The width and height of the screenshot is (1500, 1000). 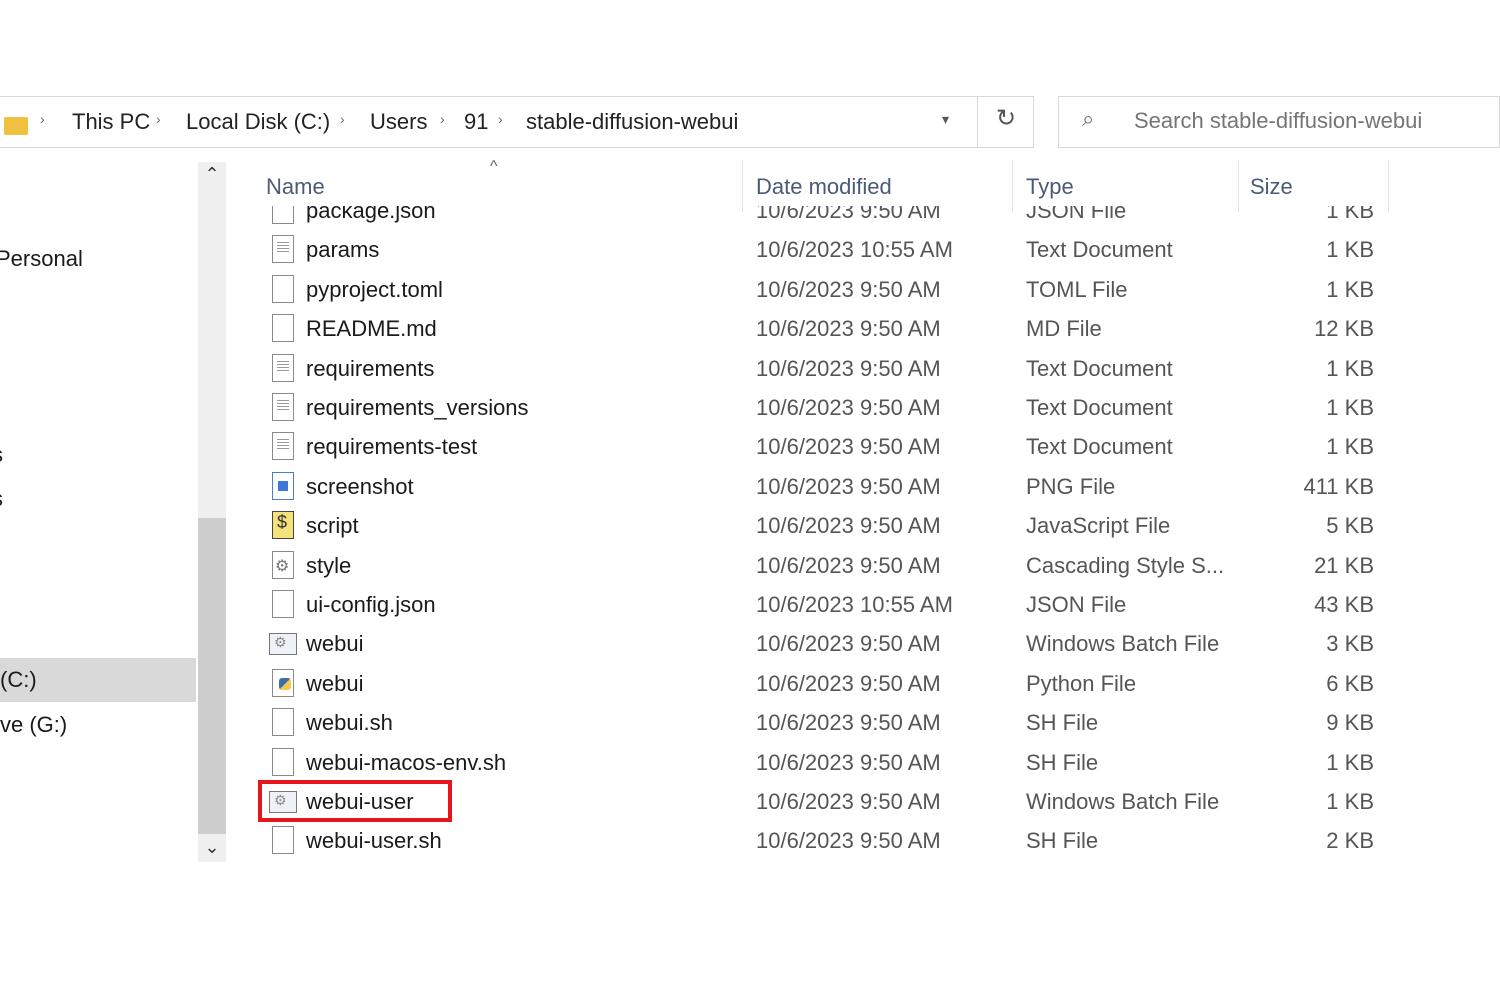 I want to click on nav-item-personal: Personal, so click(x=41, y=259).